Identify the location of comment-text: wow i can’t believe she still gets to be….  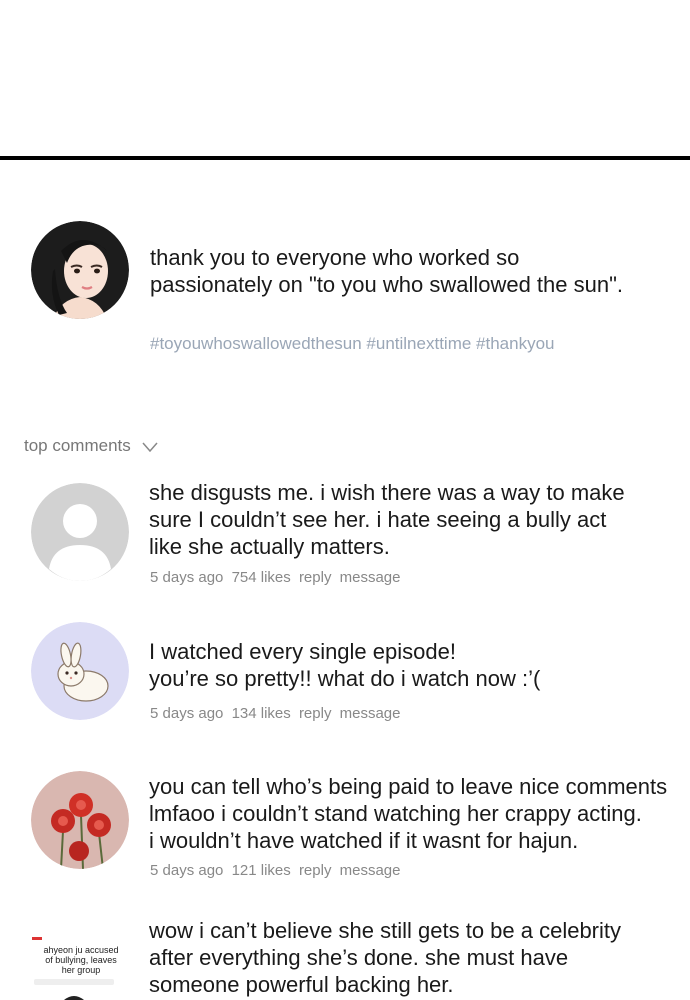
(385, 957).